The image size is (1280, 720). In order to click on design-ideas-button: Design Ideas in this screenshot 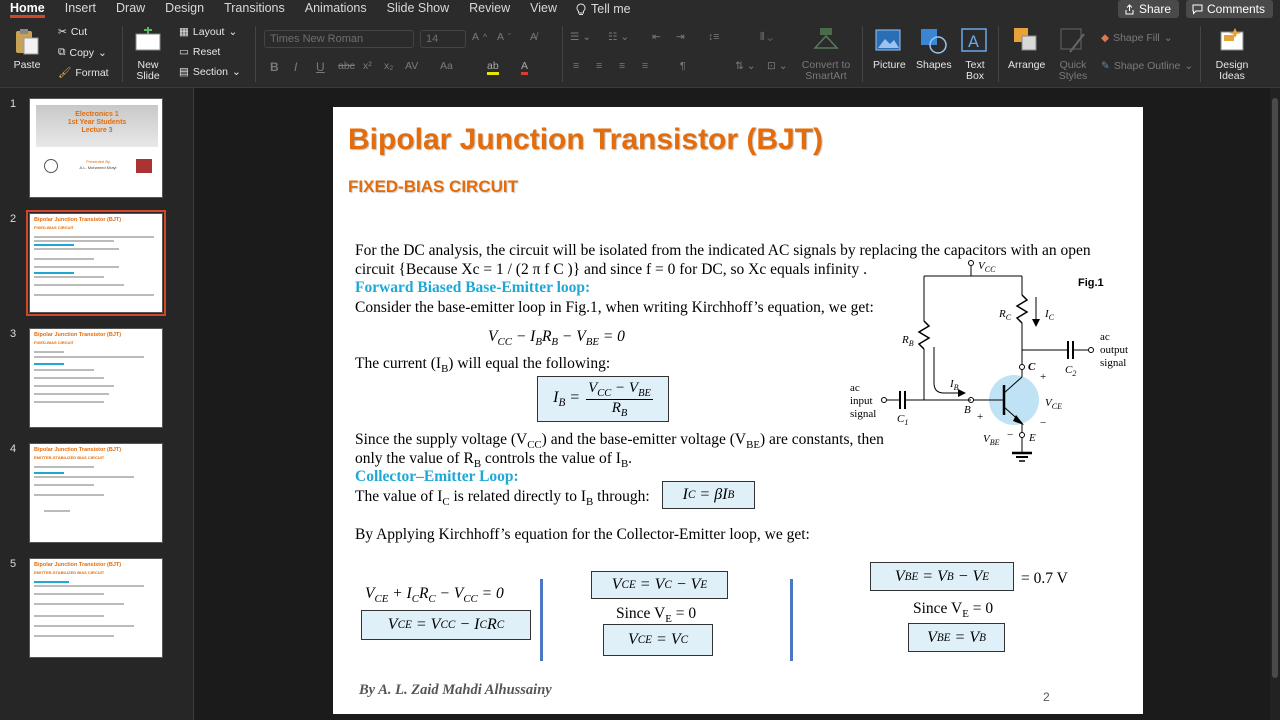, I will do `click(1232, 54)`.